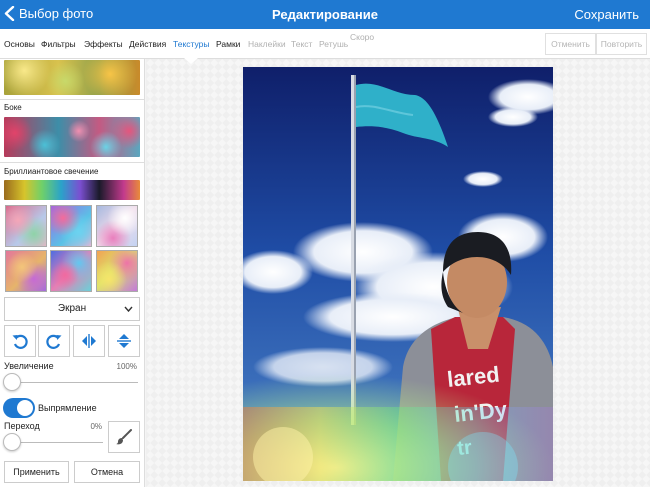 This screenshot has width=650, height=487. Describe the element at coordinates (73, 382) in the screenshot. I see `zoom-slider-track` at that location.